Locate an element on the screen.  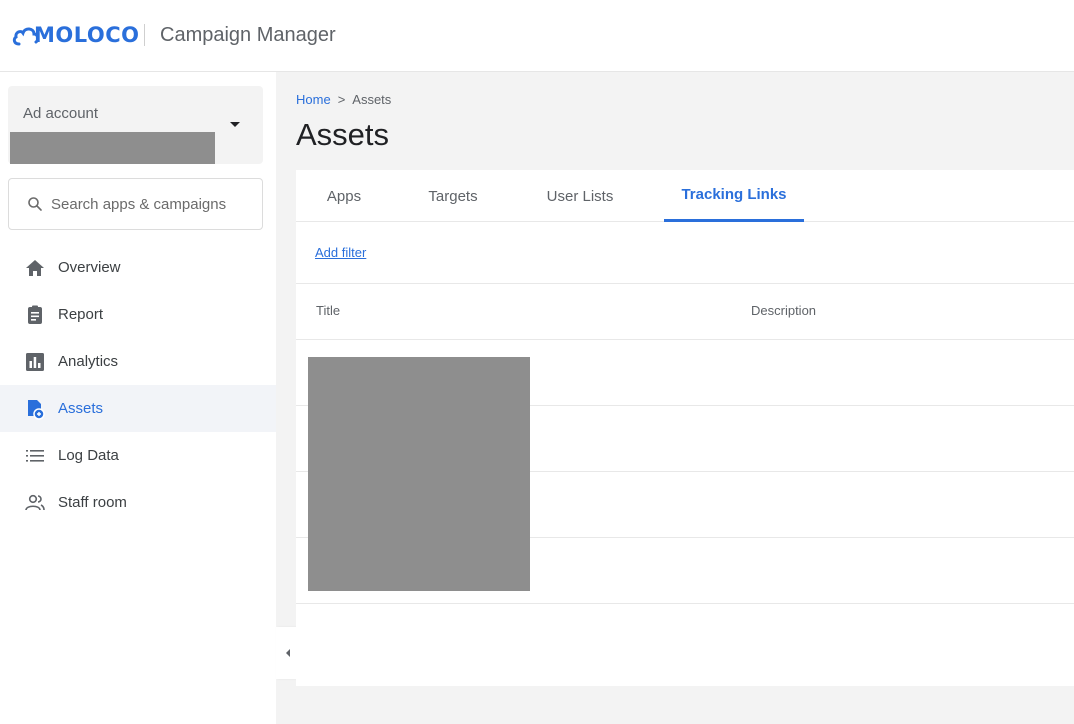
breadcrumb: Home > Assets is located at coordinates (343, 99).